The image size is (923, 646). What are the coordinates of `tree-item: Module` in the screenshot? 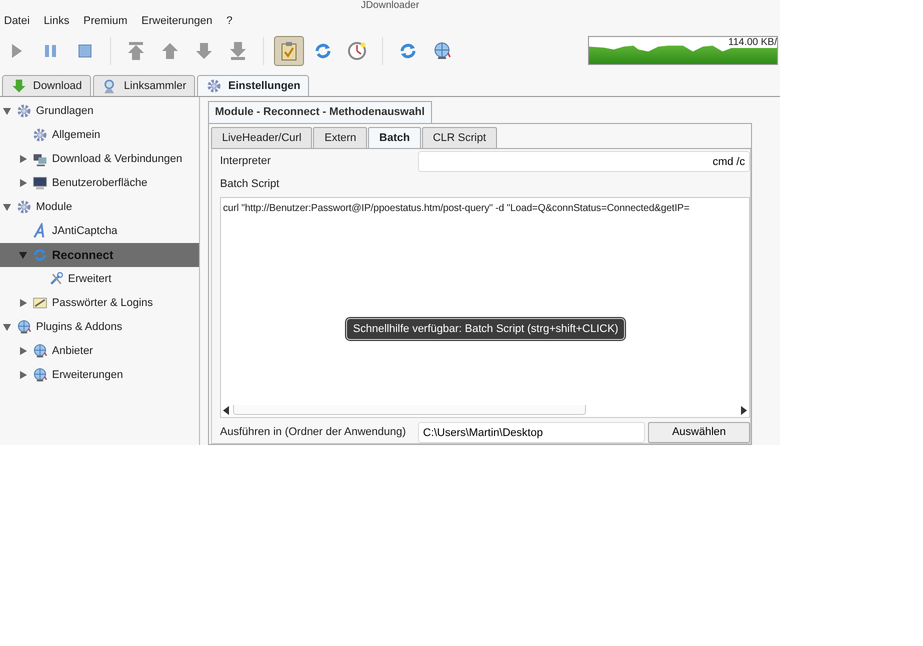 It's located at (99, 207).